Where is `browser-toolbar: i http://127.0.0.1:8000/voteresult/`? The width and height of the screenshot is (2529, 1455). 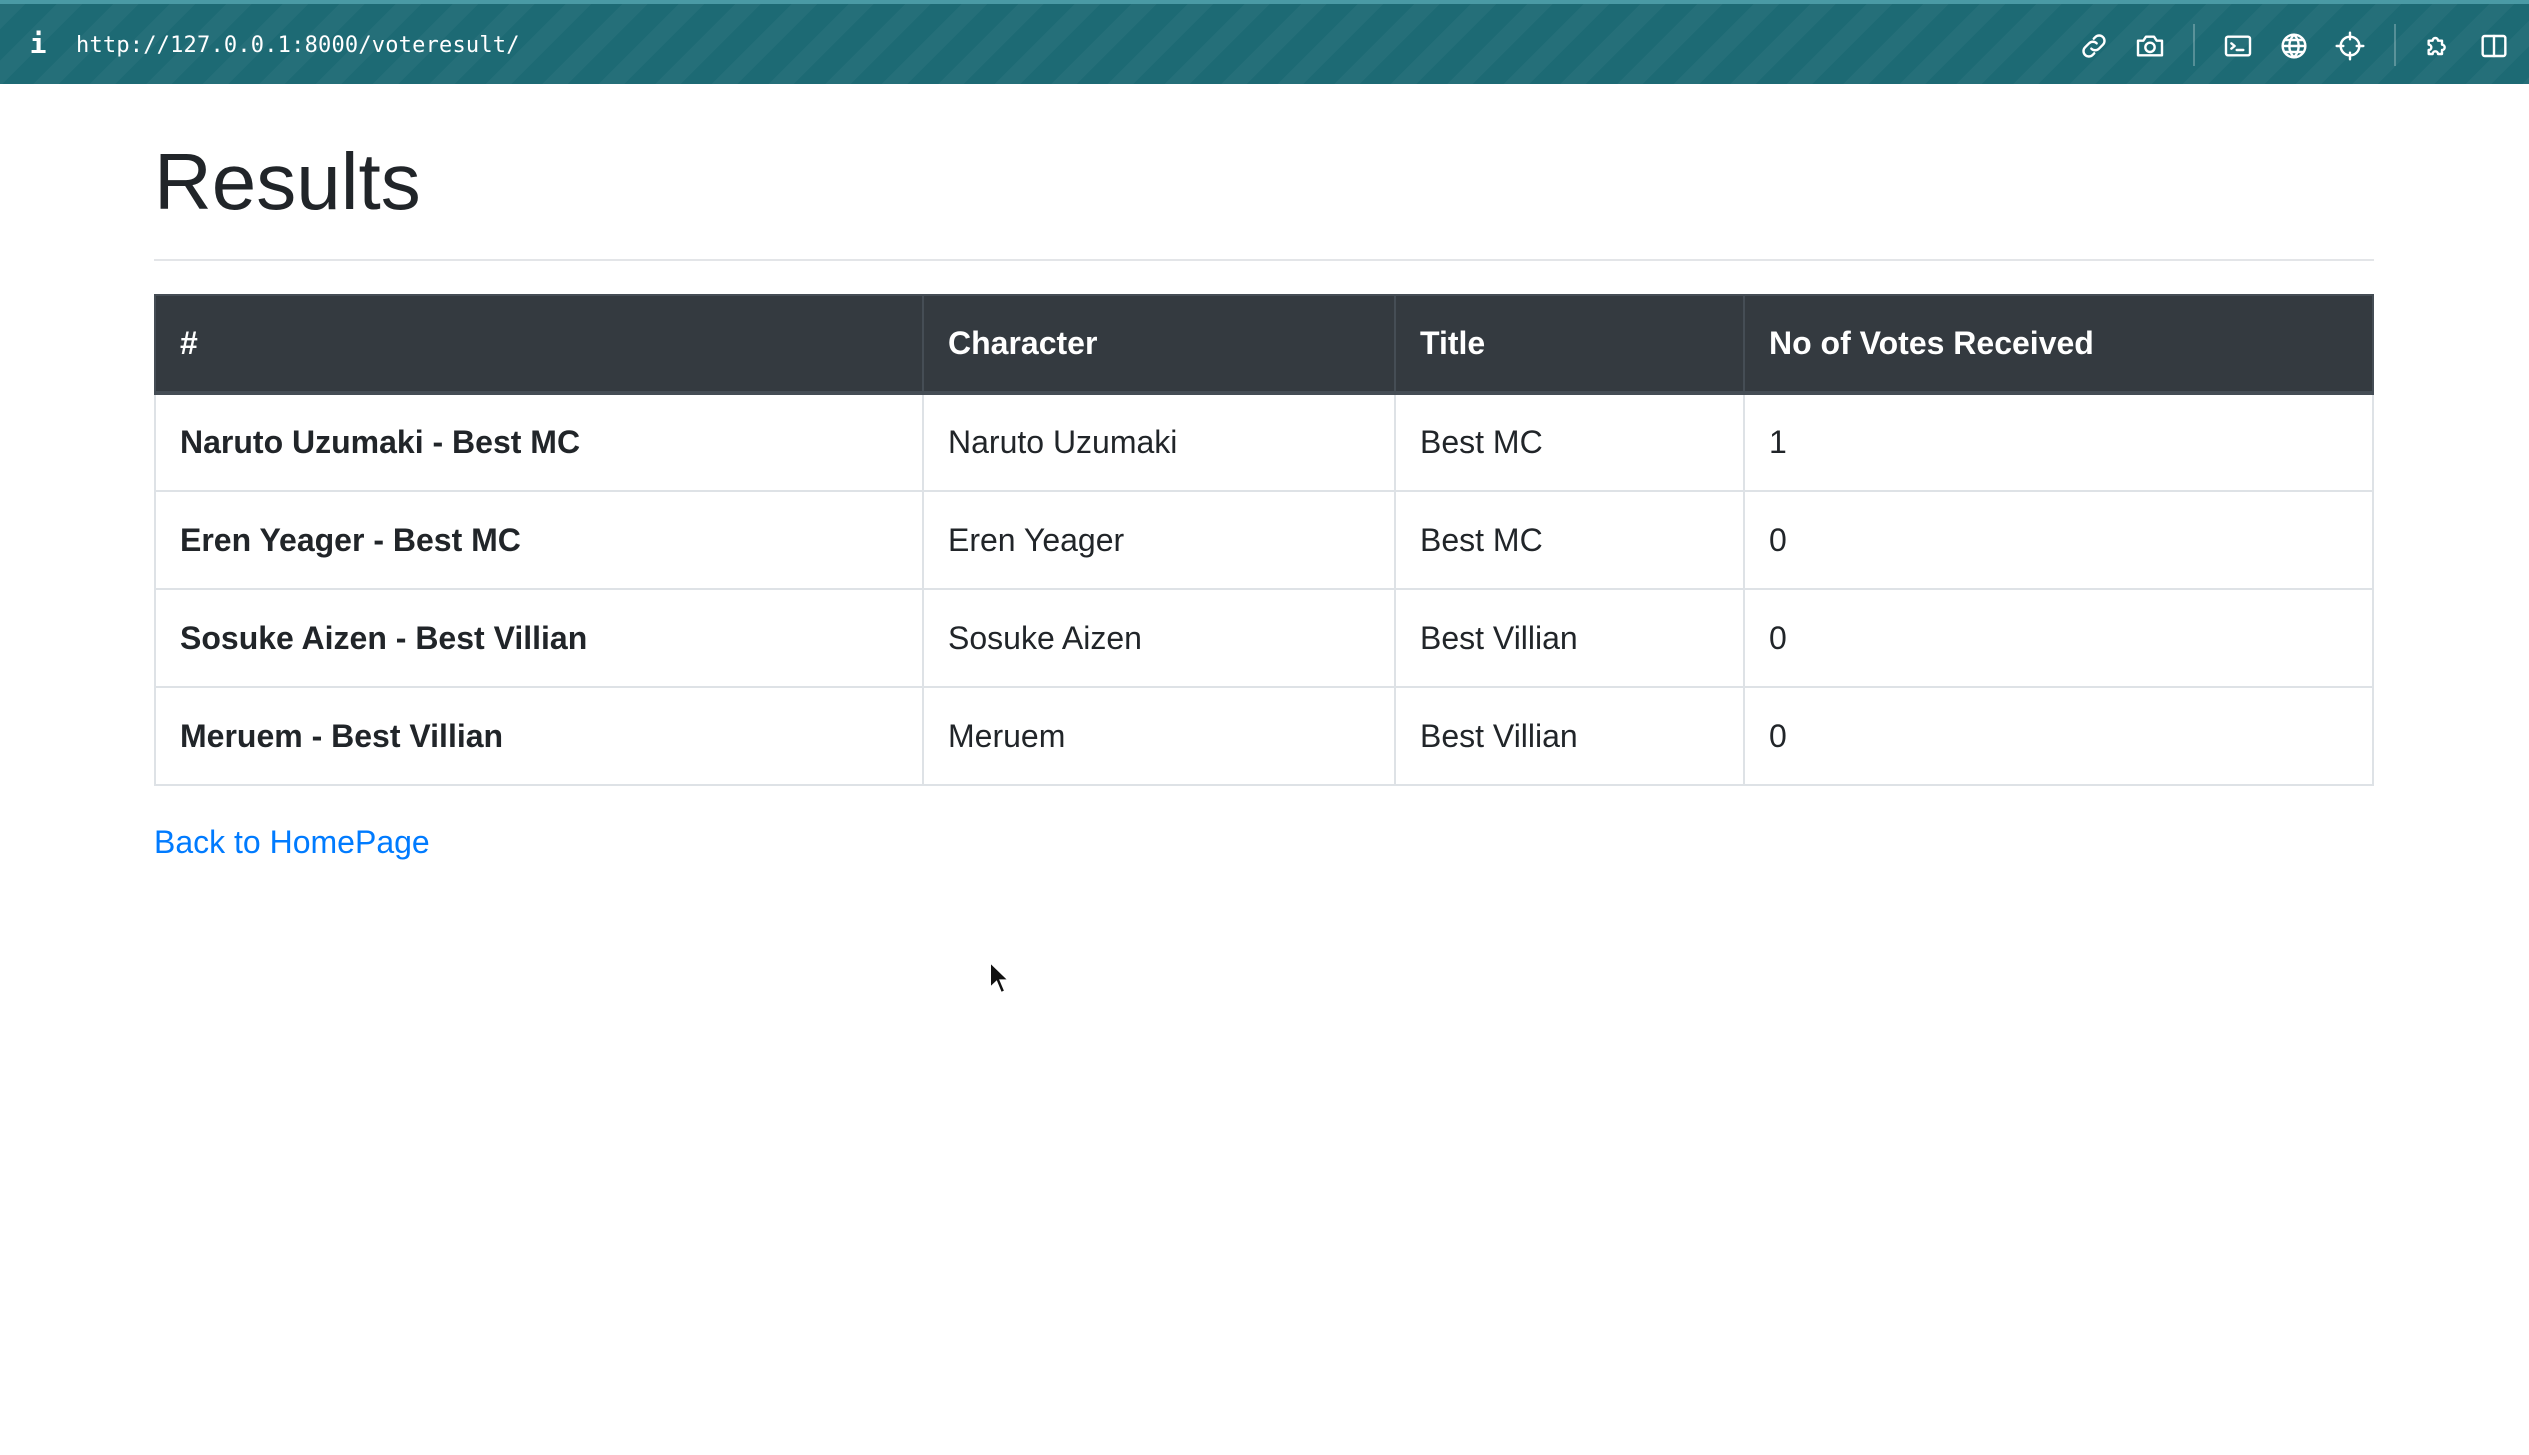
browser-toolbar: i http://127.0.0.1:8000/voteresult/ is located at coordinates (1264, 42).